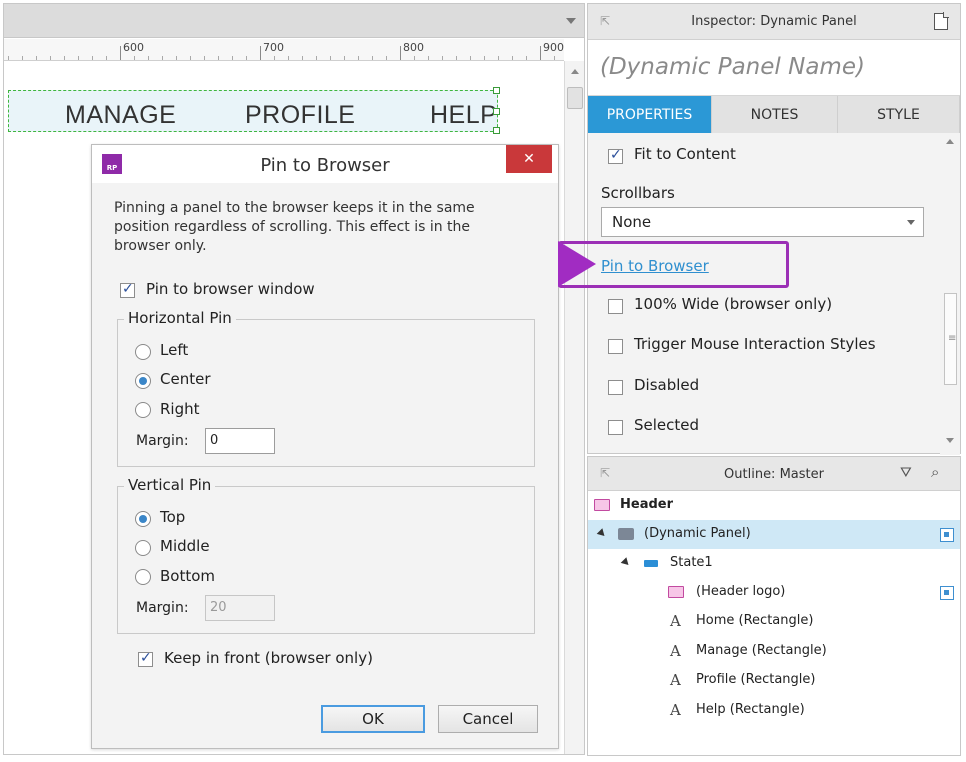  What do you see at coordinates (755, 620) in the screenshot?
I see `outline-row-label: Home (Rectangle)` at bounding box center [755, 620].